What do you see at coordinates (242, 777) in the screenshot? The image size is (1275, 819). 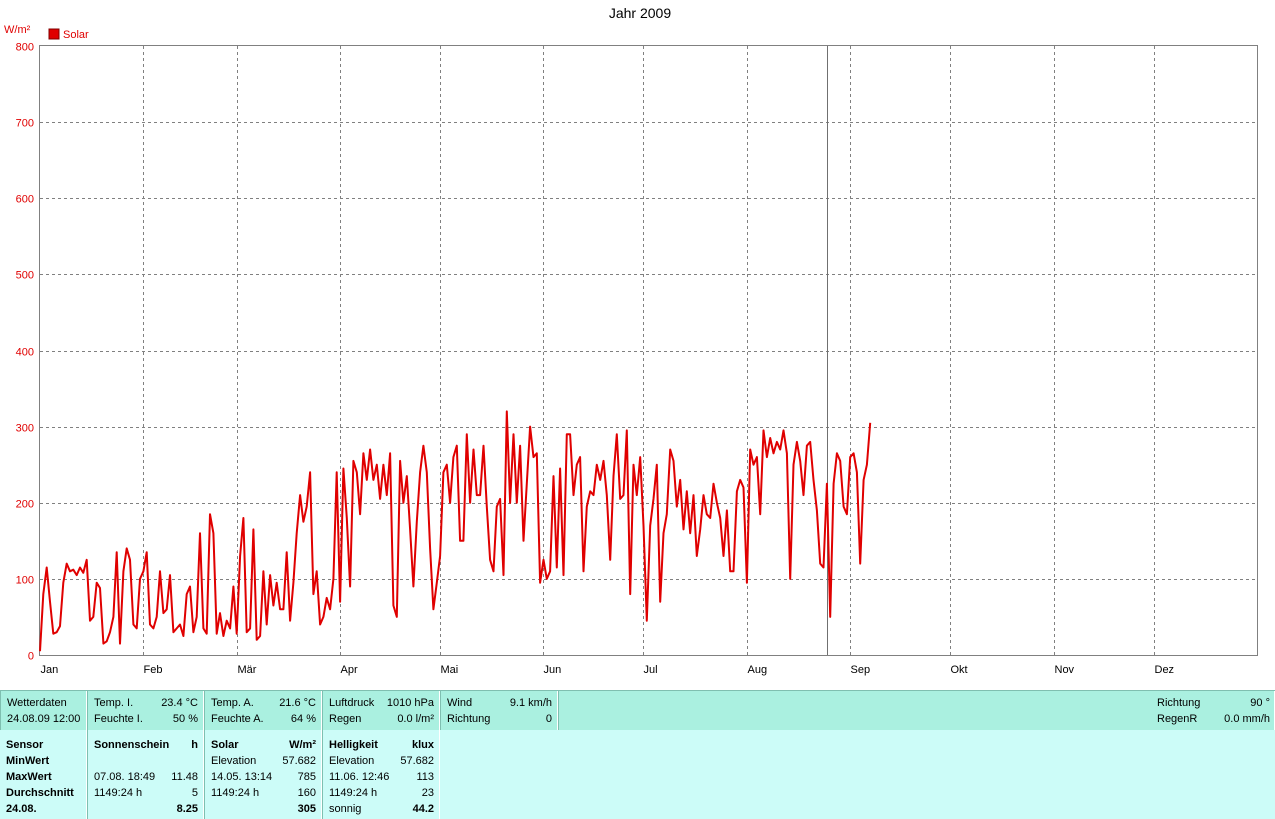 I see `solar-max-time: 14.05. 13:14` at bounding box center [242, 777].